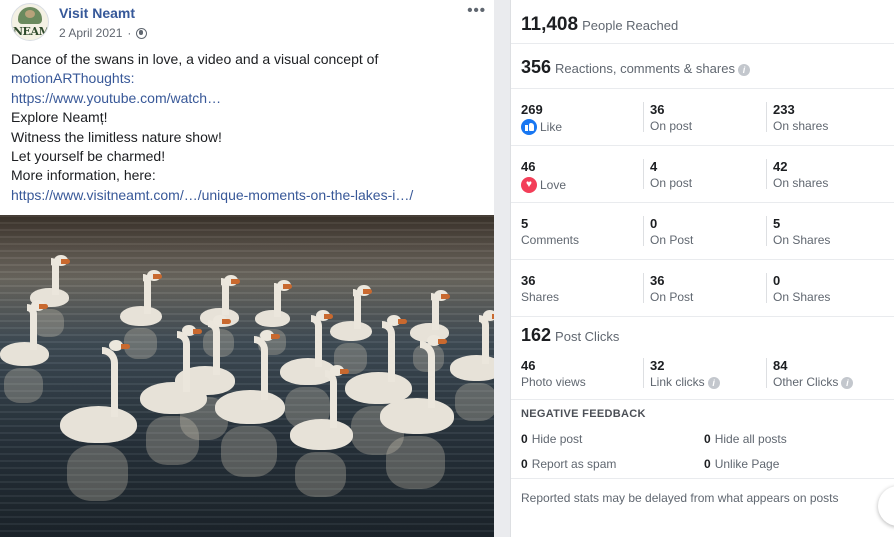  Describe the element at coordinates (59, 117) in the screenshot. I see `post-text-line: Explore Neamț!` at that location.